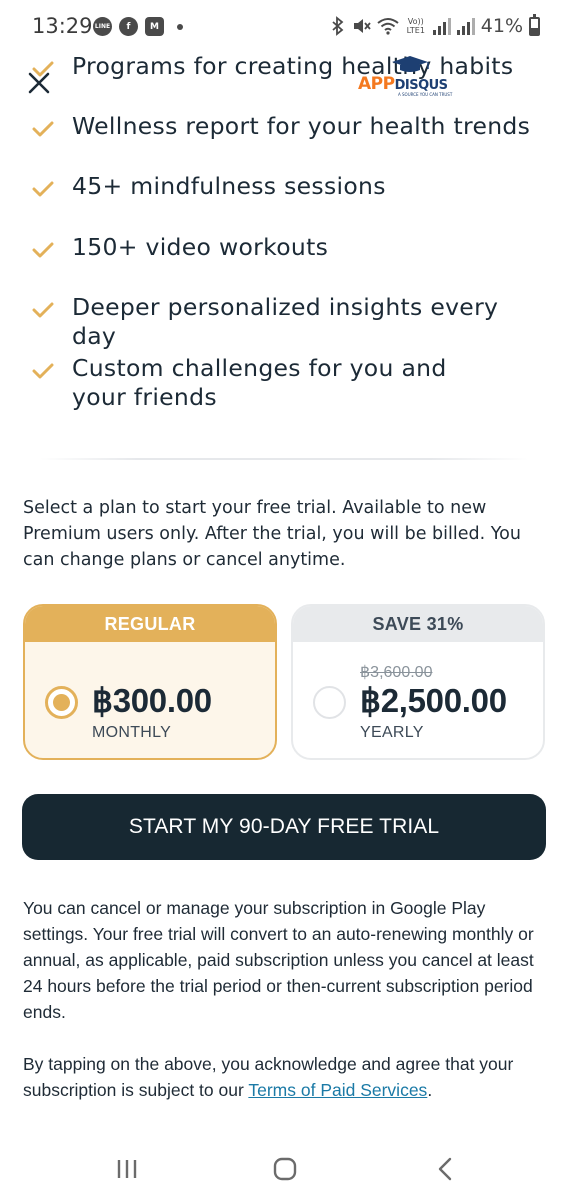  I want to click on system-icons: Vo)) LTE1 41%, so click(435, 25).